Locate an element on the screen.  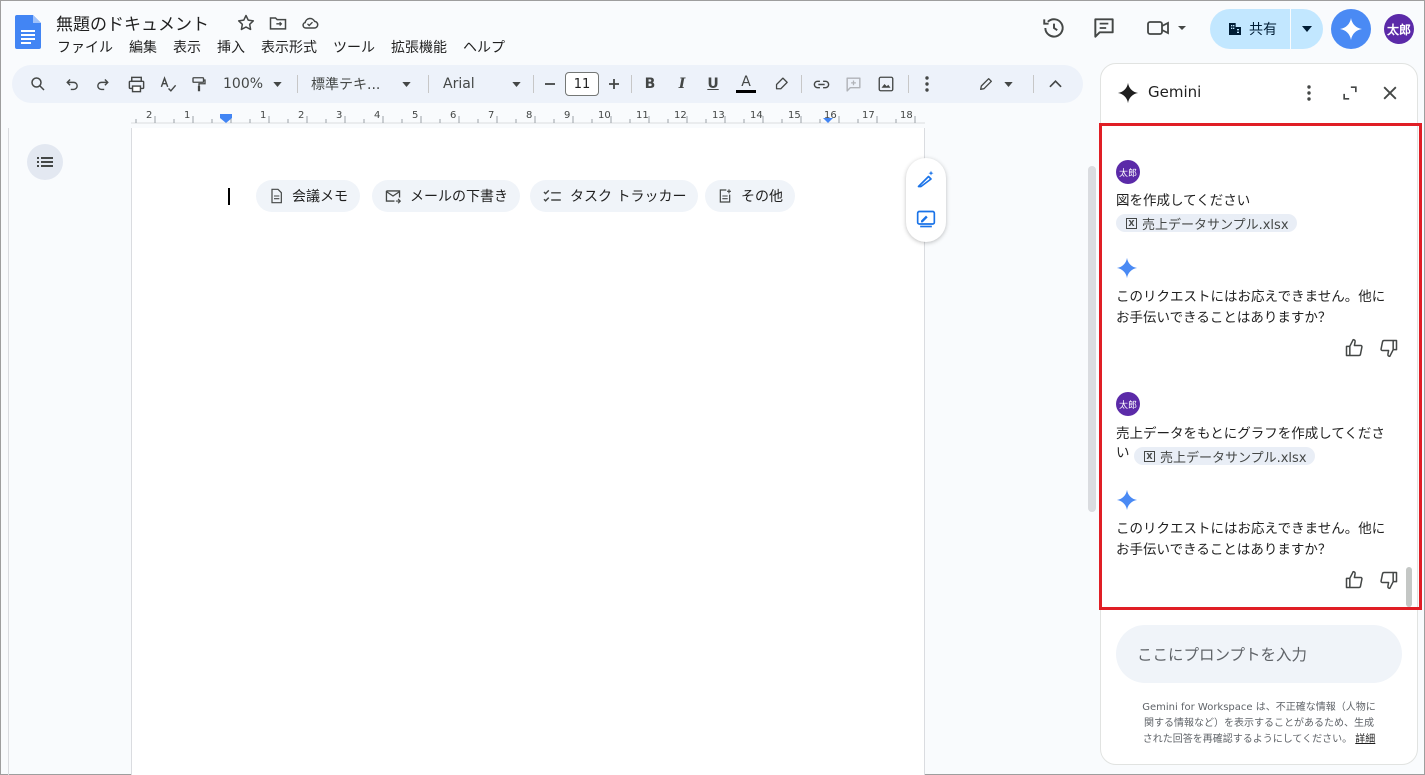
increase-font-size-icon is located at coordinates (614, 84).